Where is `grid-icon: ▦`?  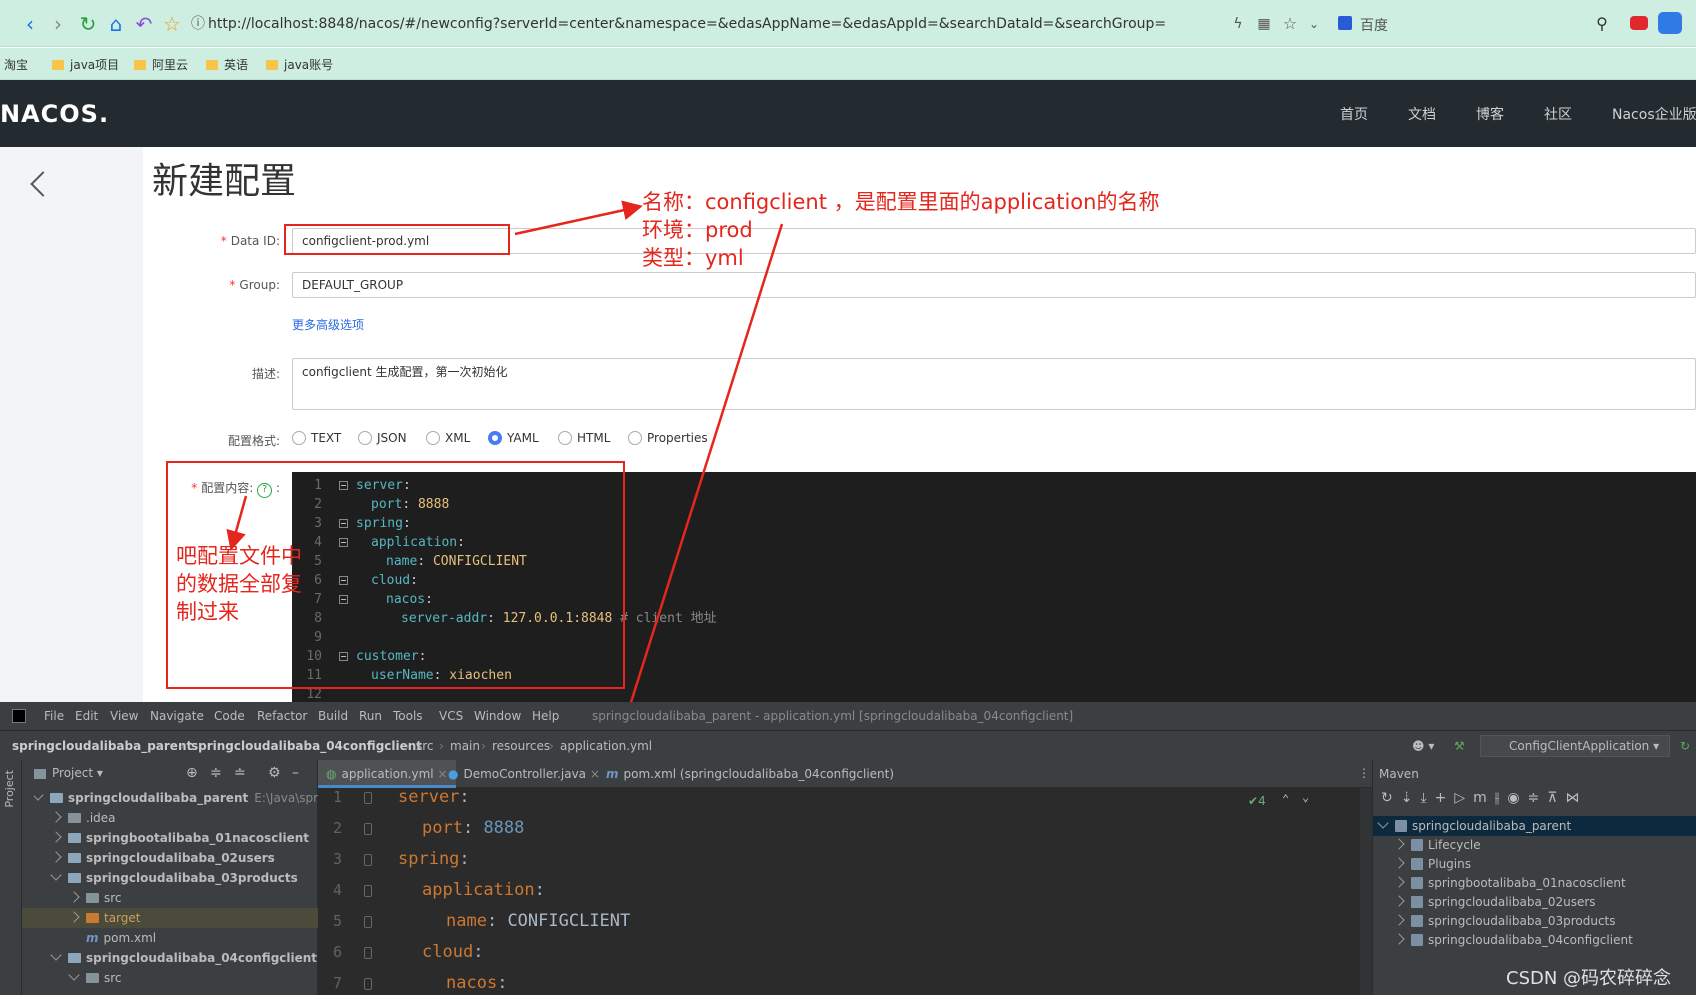 grid-icon: ▦ is located at coordinates (1264, 24).